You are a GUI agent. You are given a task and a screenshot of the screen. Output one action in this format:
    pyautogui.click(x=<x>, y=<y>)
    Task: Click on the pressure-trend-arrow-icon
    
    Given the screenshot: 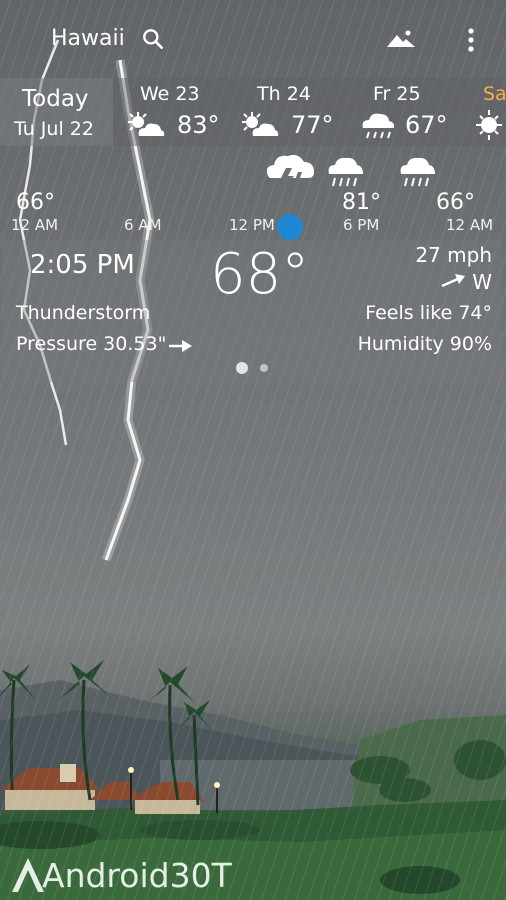 What is the action you would take?
    pyautogui.click(x=180, y=346)
    